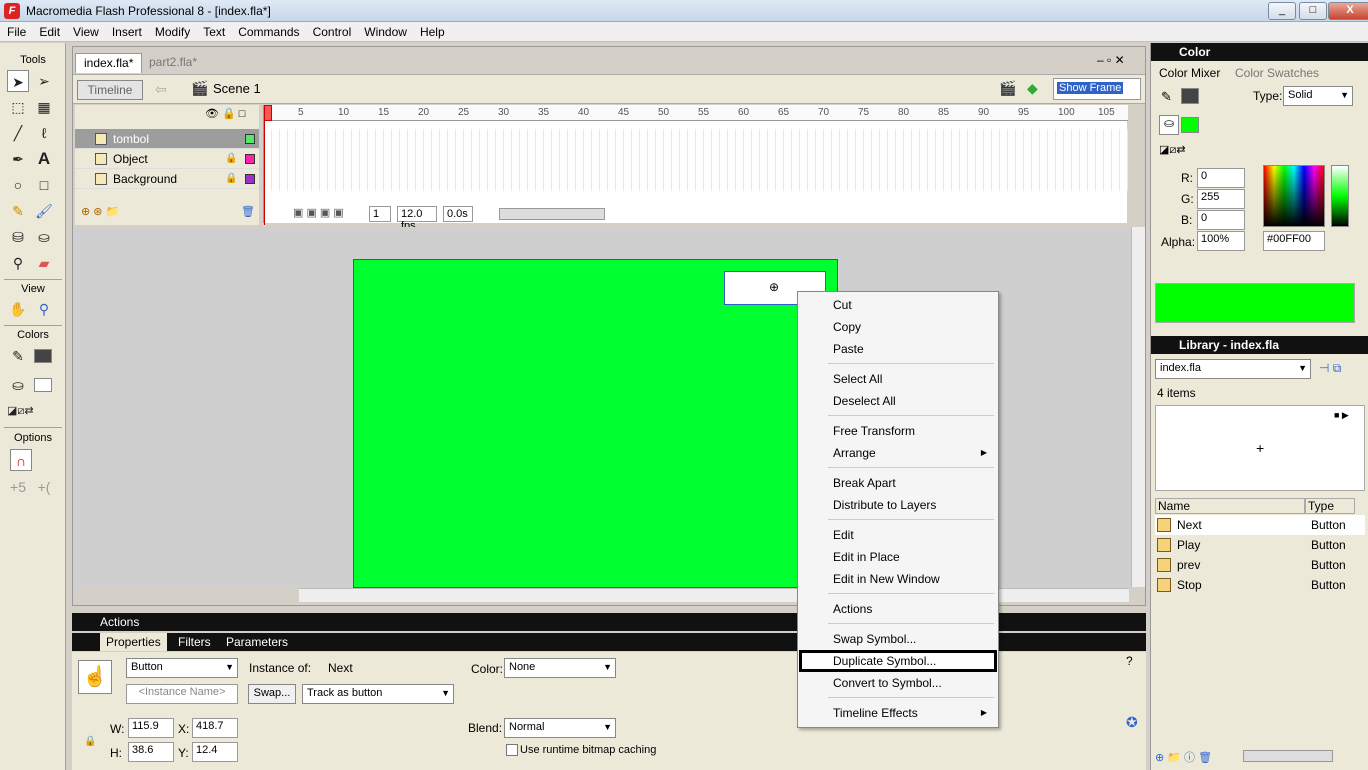 The width and height of the screenshot is (1368, 770). What do you see at coordinates (18, 263) in the screenshot?
I see `eyedropper-tool-icon: ⚲` at bounding box center [18, 263].